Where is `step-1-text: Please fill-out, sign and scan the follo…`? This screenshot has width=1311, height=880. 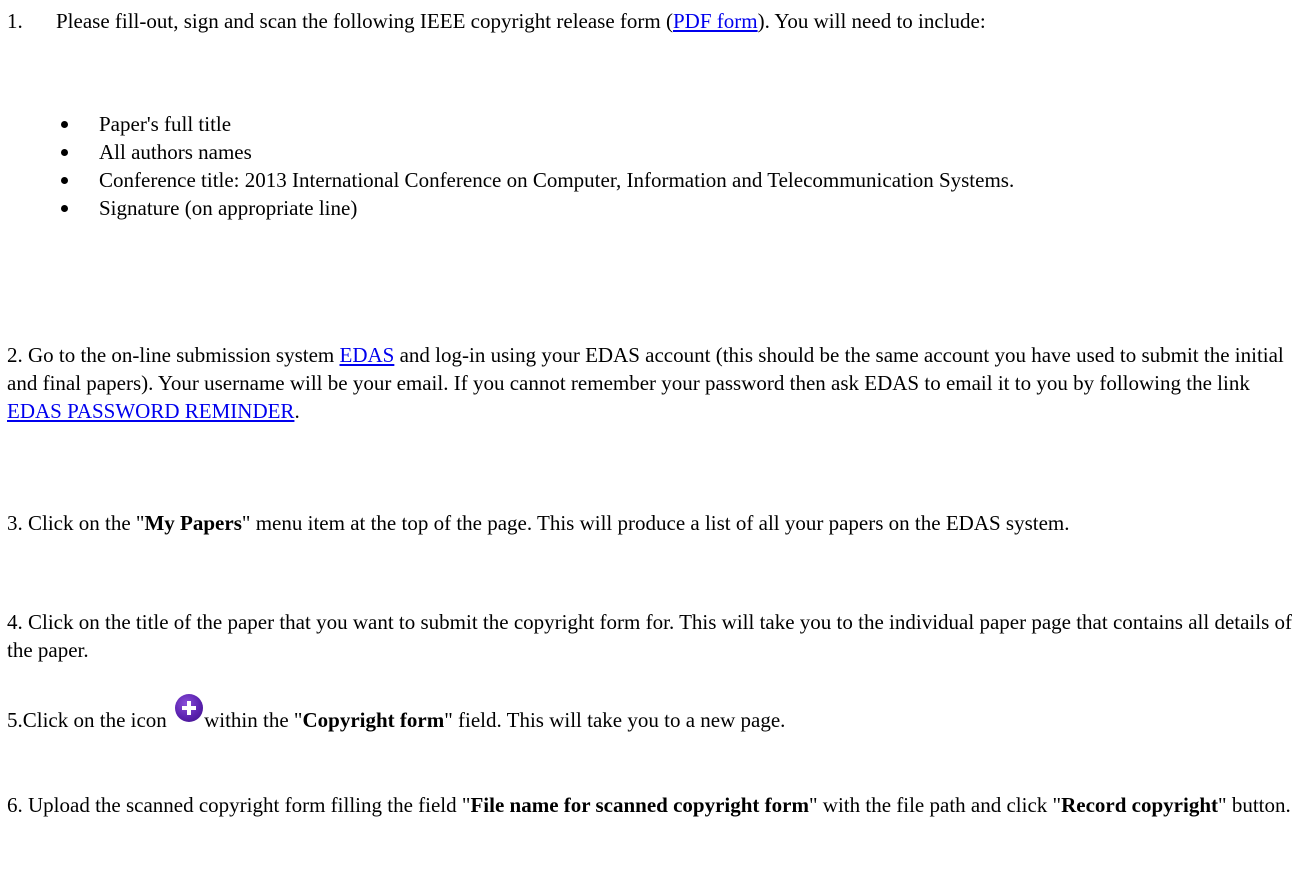
step-1-text: Please fill-out, sign and scan the follo… is located at coordinates (678, 21).